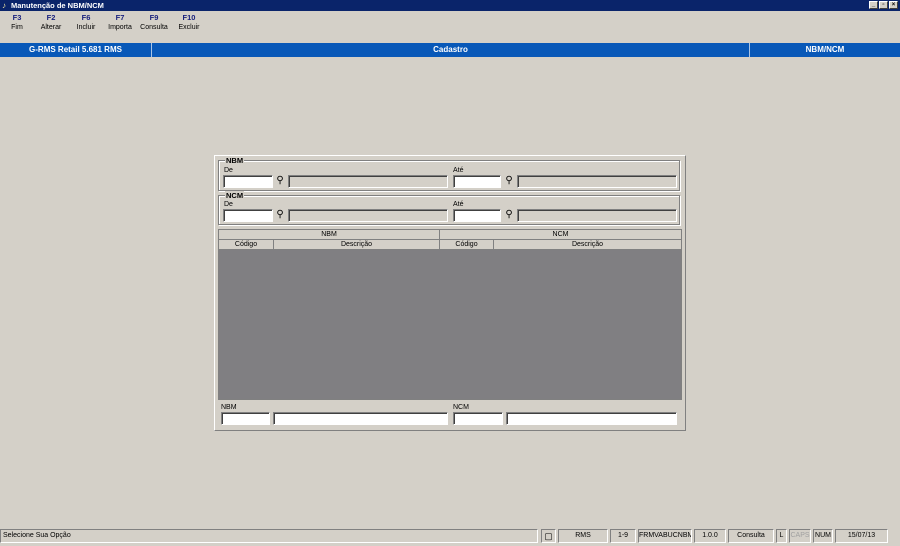 This screenshot has width=900, height=546. Describe the element at coordinates (189, 27) in the screenshot. I see `toolbar-label: Excluir` at that location.